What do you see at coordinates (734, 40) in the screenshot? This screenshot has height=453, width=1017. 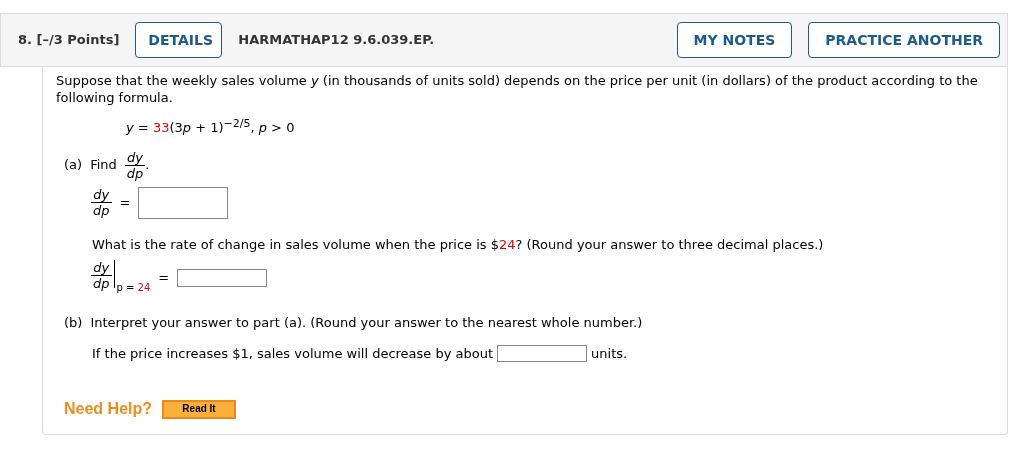 I see `header-button: MY NOTES` at bounding box center [734, 40].